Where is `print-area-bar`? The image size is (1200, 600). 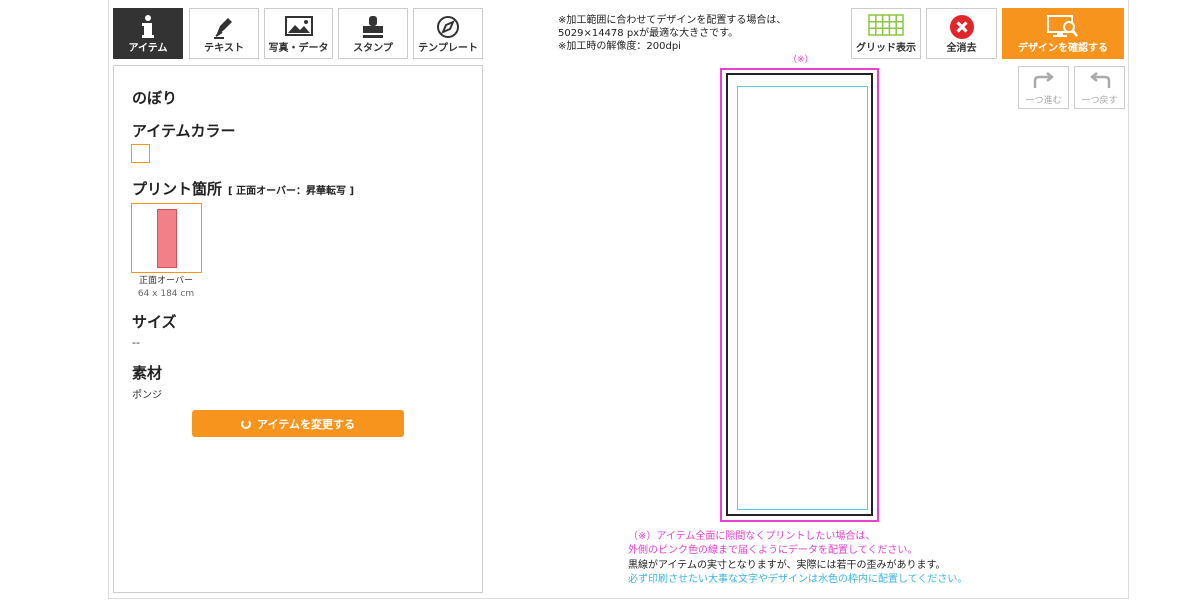
print-area-bar is located at coordinates (167, 238).